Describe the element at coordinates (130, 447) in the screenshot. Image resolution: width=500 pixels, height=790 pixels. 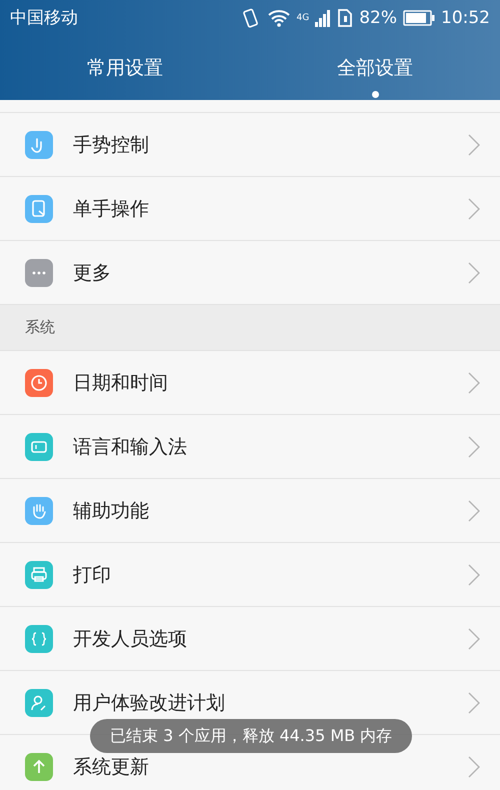
I see `row-label: 语言和输入法` at that location.